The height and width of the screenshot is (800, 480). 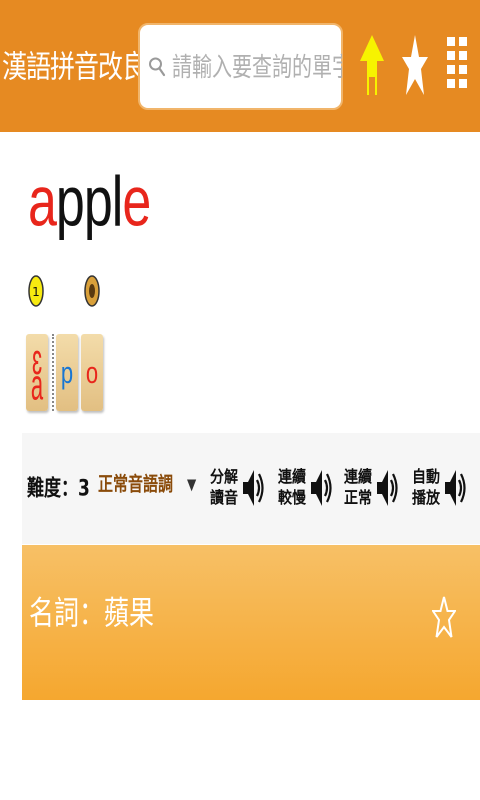 I want to click on menu-button, so click(x=458, y=65).